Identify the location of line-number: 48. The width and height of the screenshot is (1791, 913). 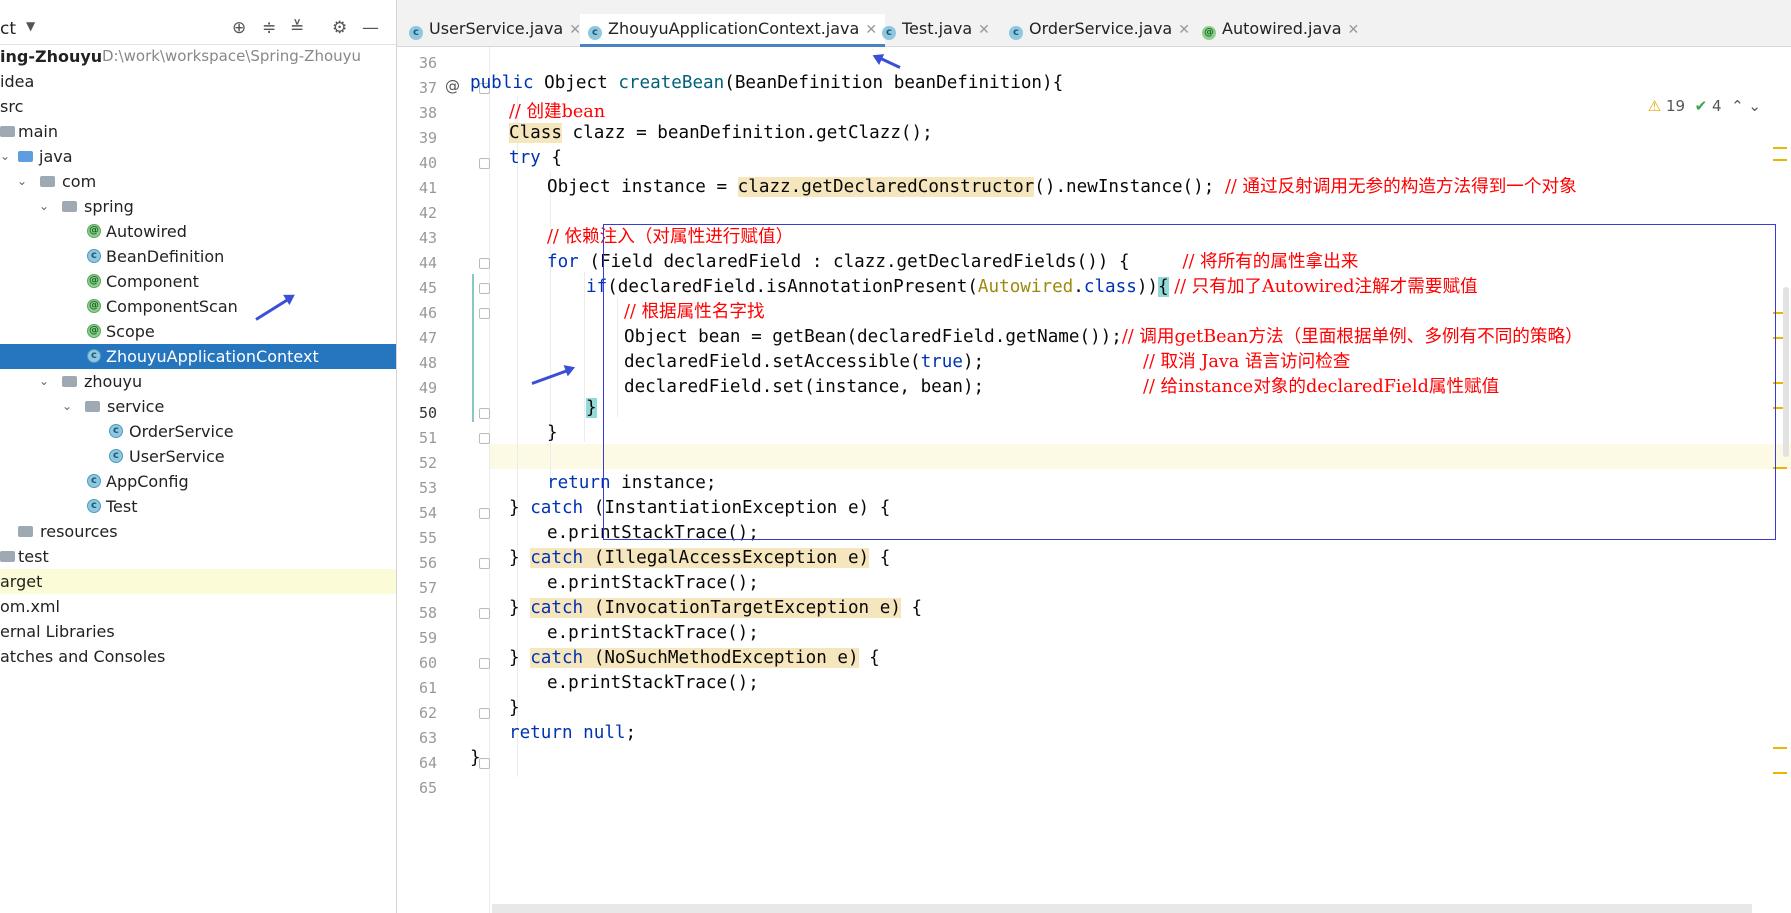
(427, 363).